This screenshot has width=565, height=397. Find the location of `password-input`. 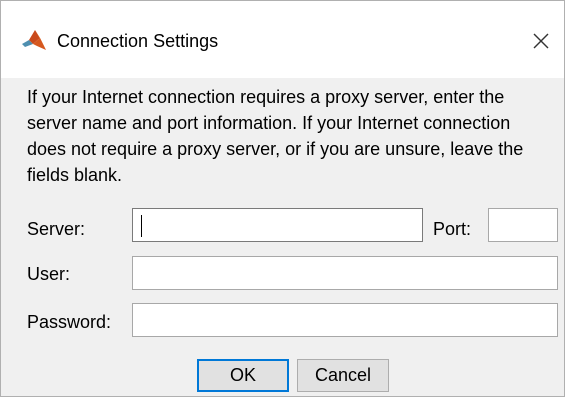

password-input is located at coordinates (345, 320).